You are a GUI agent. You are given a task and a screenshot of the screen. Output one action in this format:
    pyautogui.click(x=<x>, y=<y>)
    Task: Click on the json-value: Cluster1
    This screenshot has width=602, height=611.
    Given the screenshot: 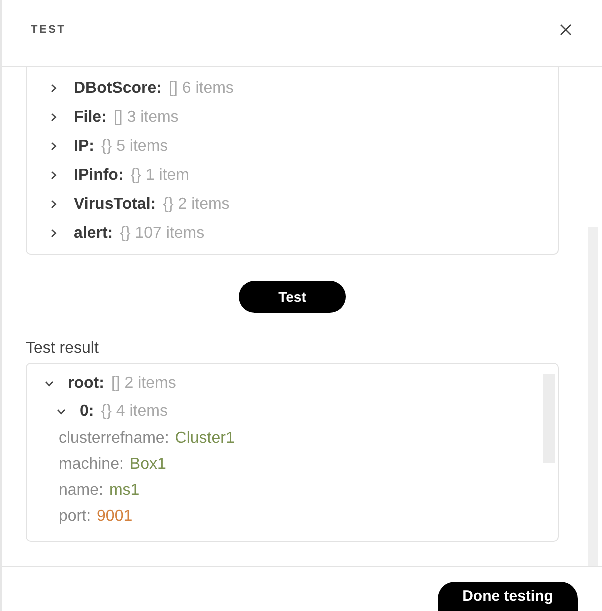 What is the action you would take?
    pyautogui.click(x=205, y=439)
    